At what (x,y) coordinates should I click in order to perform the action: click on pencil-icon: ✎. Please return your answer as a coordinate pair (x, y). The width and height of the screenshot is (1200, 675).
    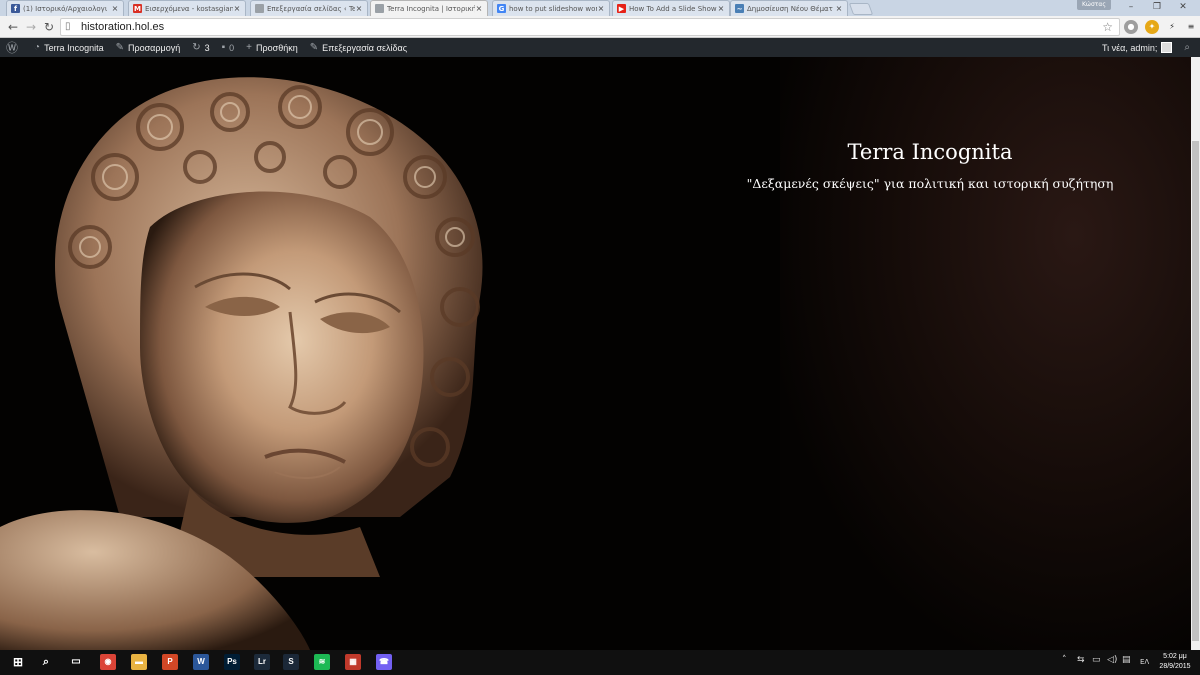
    Looking at the image, I should click on (314, 47).